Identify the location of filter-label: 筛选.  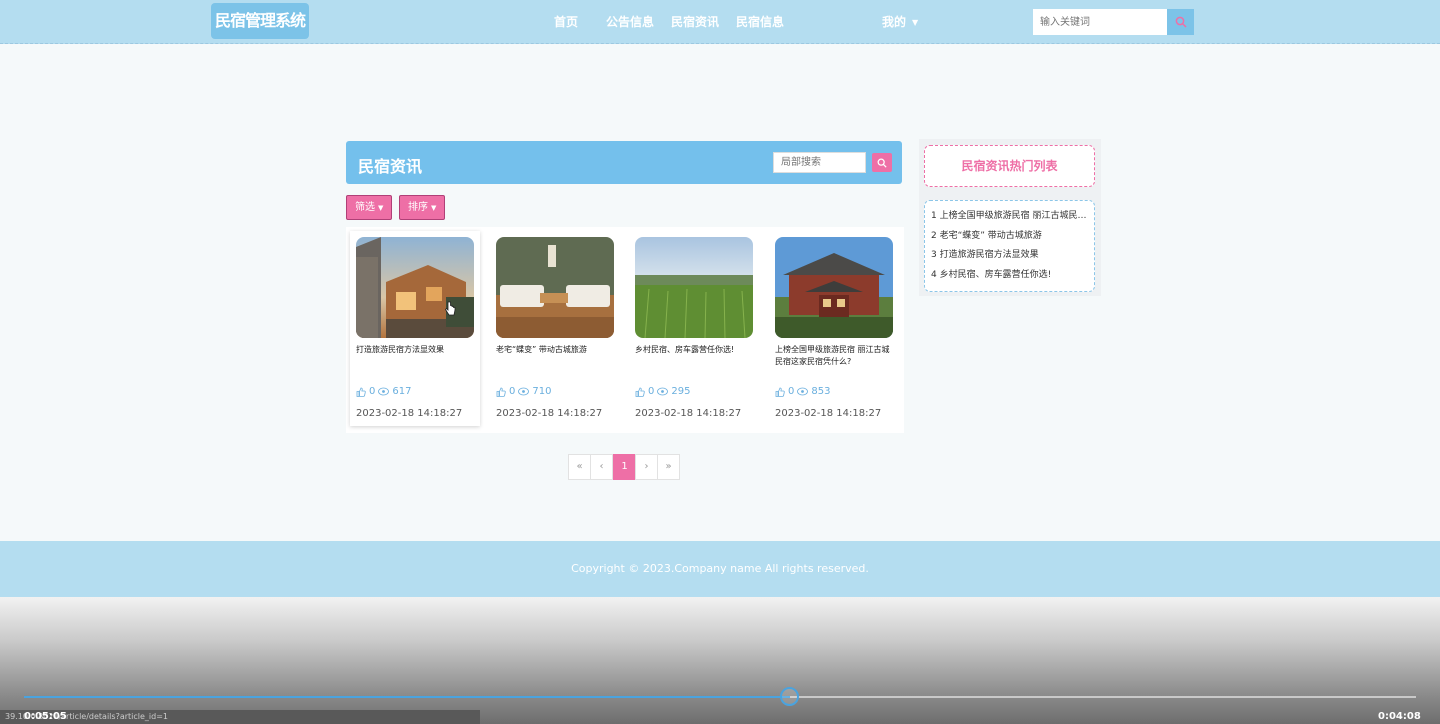
(365, 207).